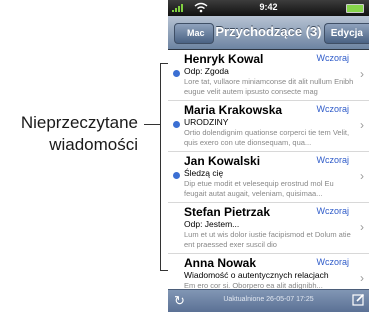 The image size is (369, 312). What do you see at coordinates (268, 33) in the screenshot?
I see `navigation-bar: Mac Przychodzące (3) Edycja` at bounding box center [268, 33].